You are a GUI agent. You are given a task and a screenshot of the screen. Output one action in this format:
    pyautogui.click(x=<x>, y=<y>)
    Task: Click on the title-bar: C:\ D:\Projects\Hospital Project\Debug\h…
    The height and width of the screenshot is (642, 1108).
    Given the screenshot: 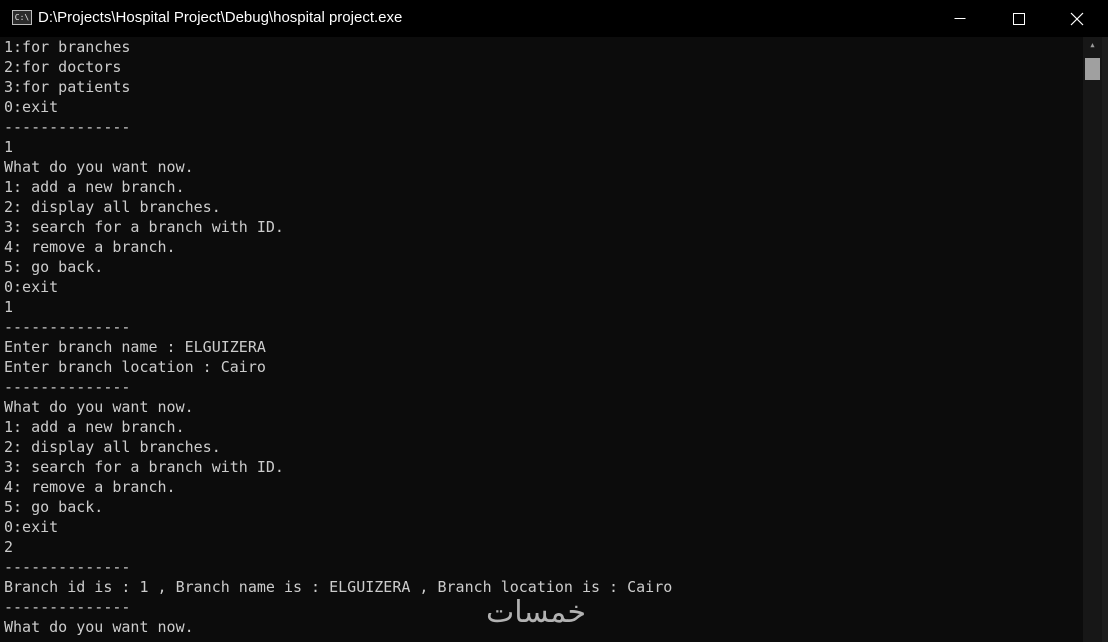 What is the action you would take?
    pyautogui.click(x=554, y=18)
    